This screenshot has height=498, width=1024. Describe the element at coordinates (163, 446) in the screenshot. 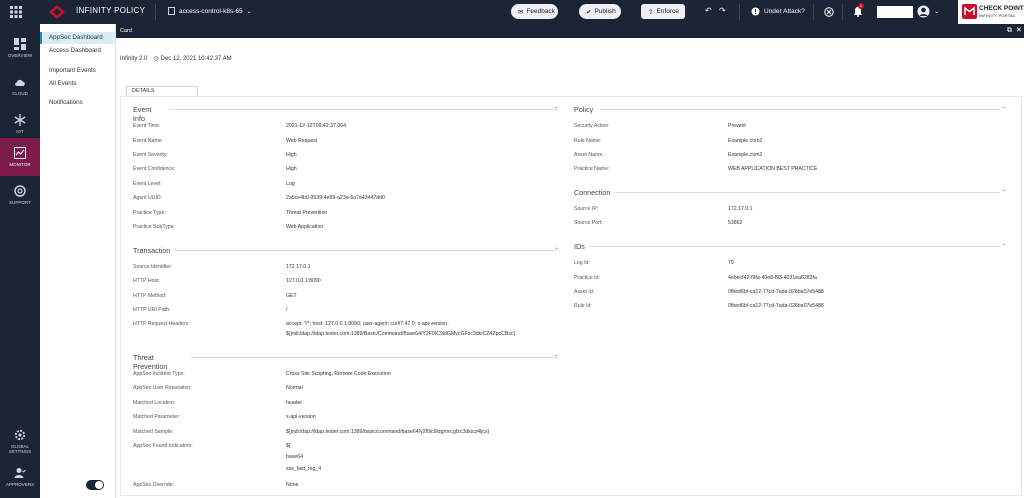

I see `field-label: AppSec Found Indicators:` at that location.